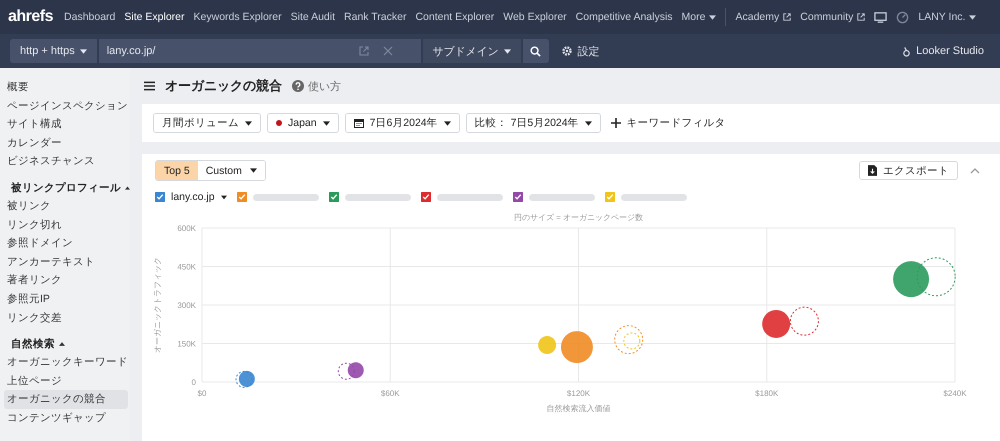  Describe the element at coordinates (31, 17) in the screenshot. I see `ahrefs-logo: ahrefs` at that location.